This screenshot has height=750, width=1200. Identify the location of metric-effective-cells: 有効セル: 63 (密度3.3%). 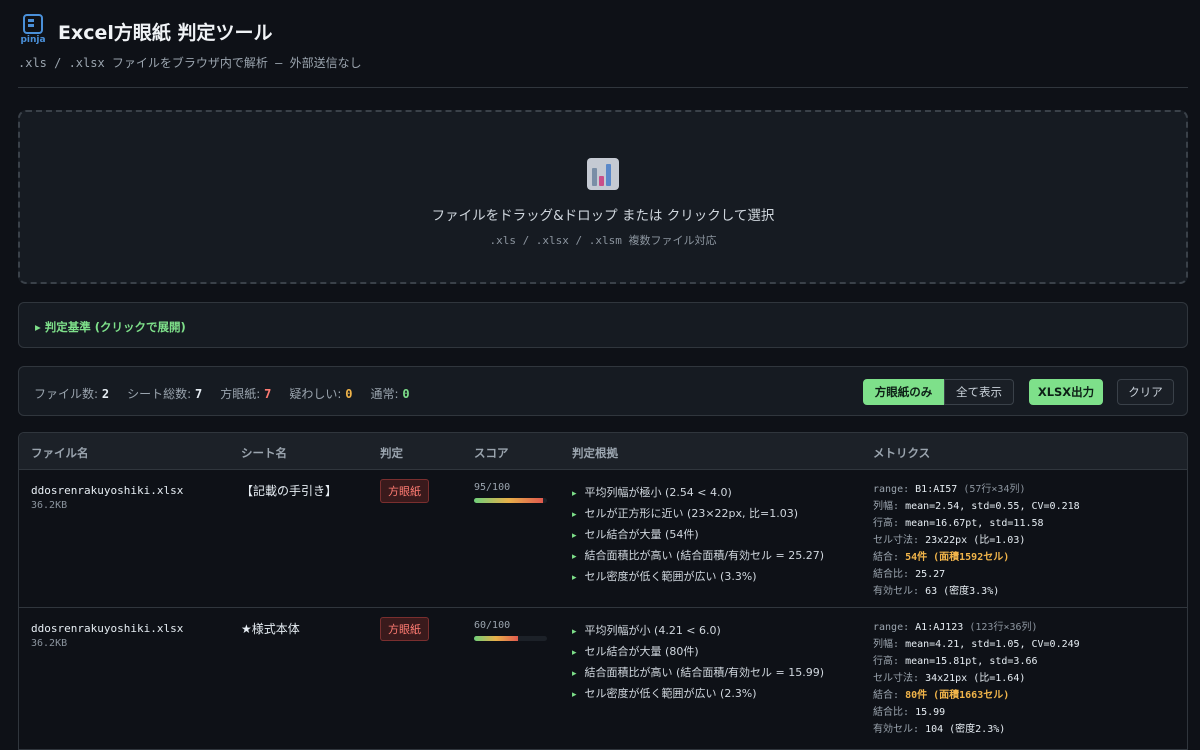
(976, 590).